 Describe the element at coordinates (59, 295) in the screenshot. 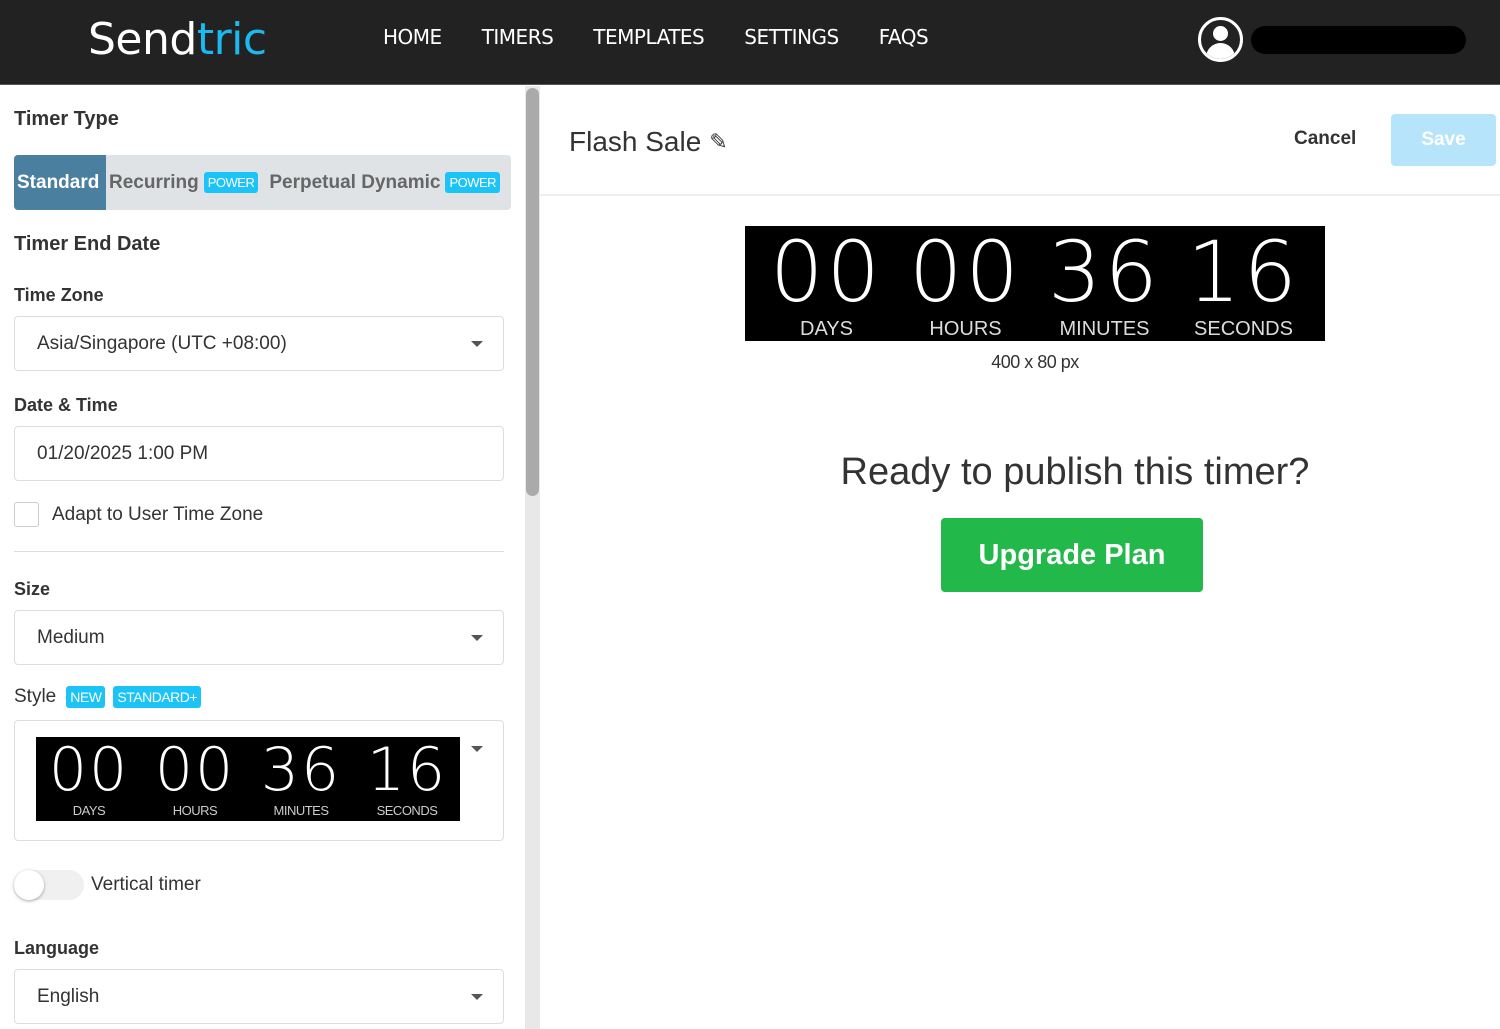

I see `time-zone-label: Time Zone` at that location.